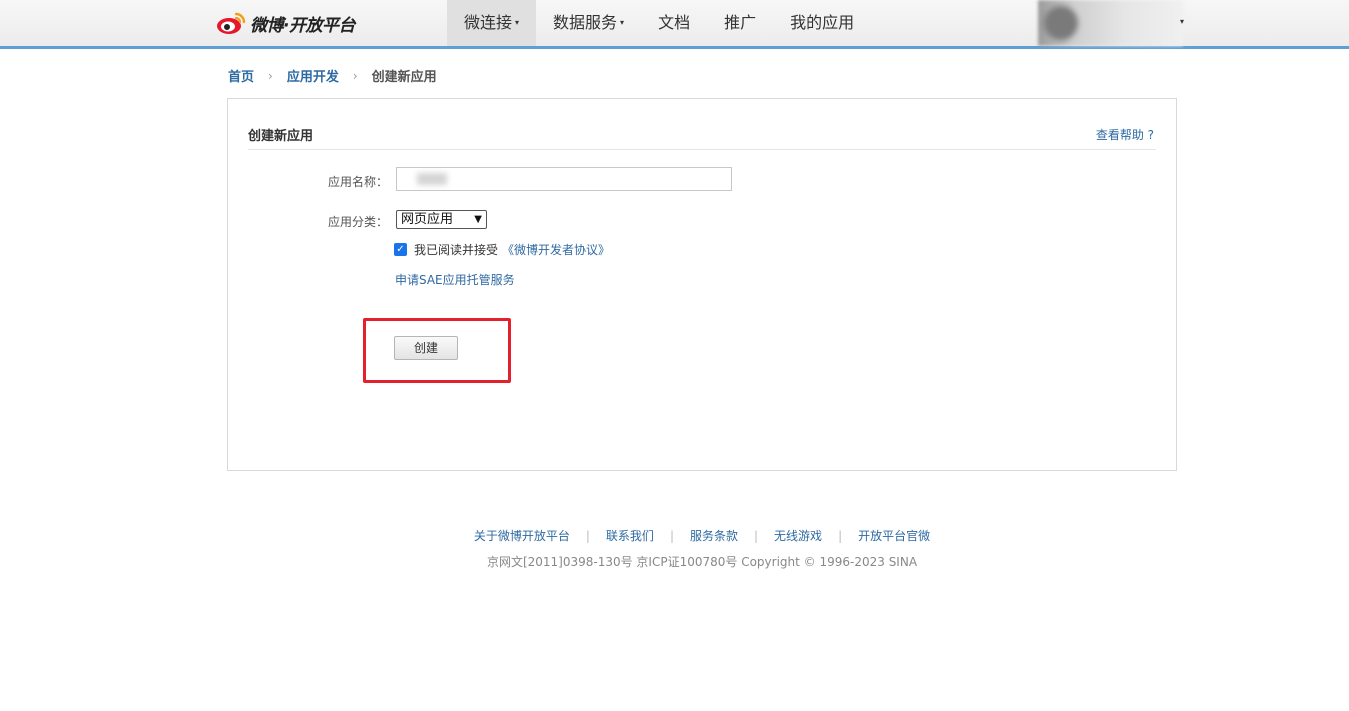  What do you see at coordinates (426, 348) in the screenshot?
I see `create-button: 创建` at bounding box center [426, 348].